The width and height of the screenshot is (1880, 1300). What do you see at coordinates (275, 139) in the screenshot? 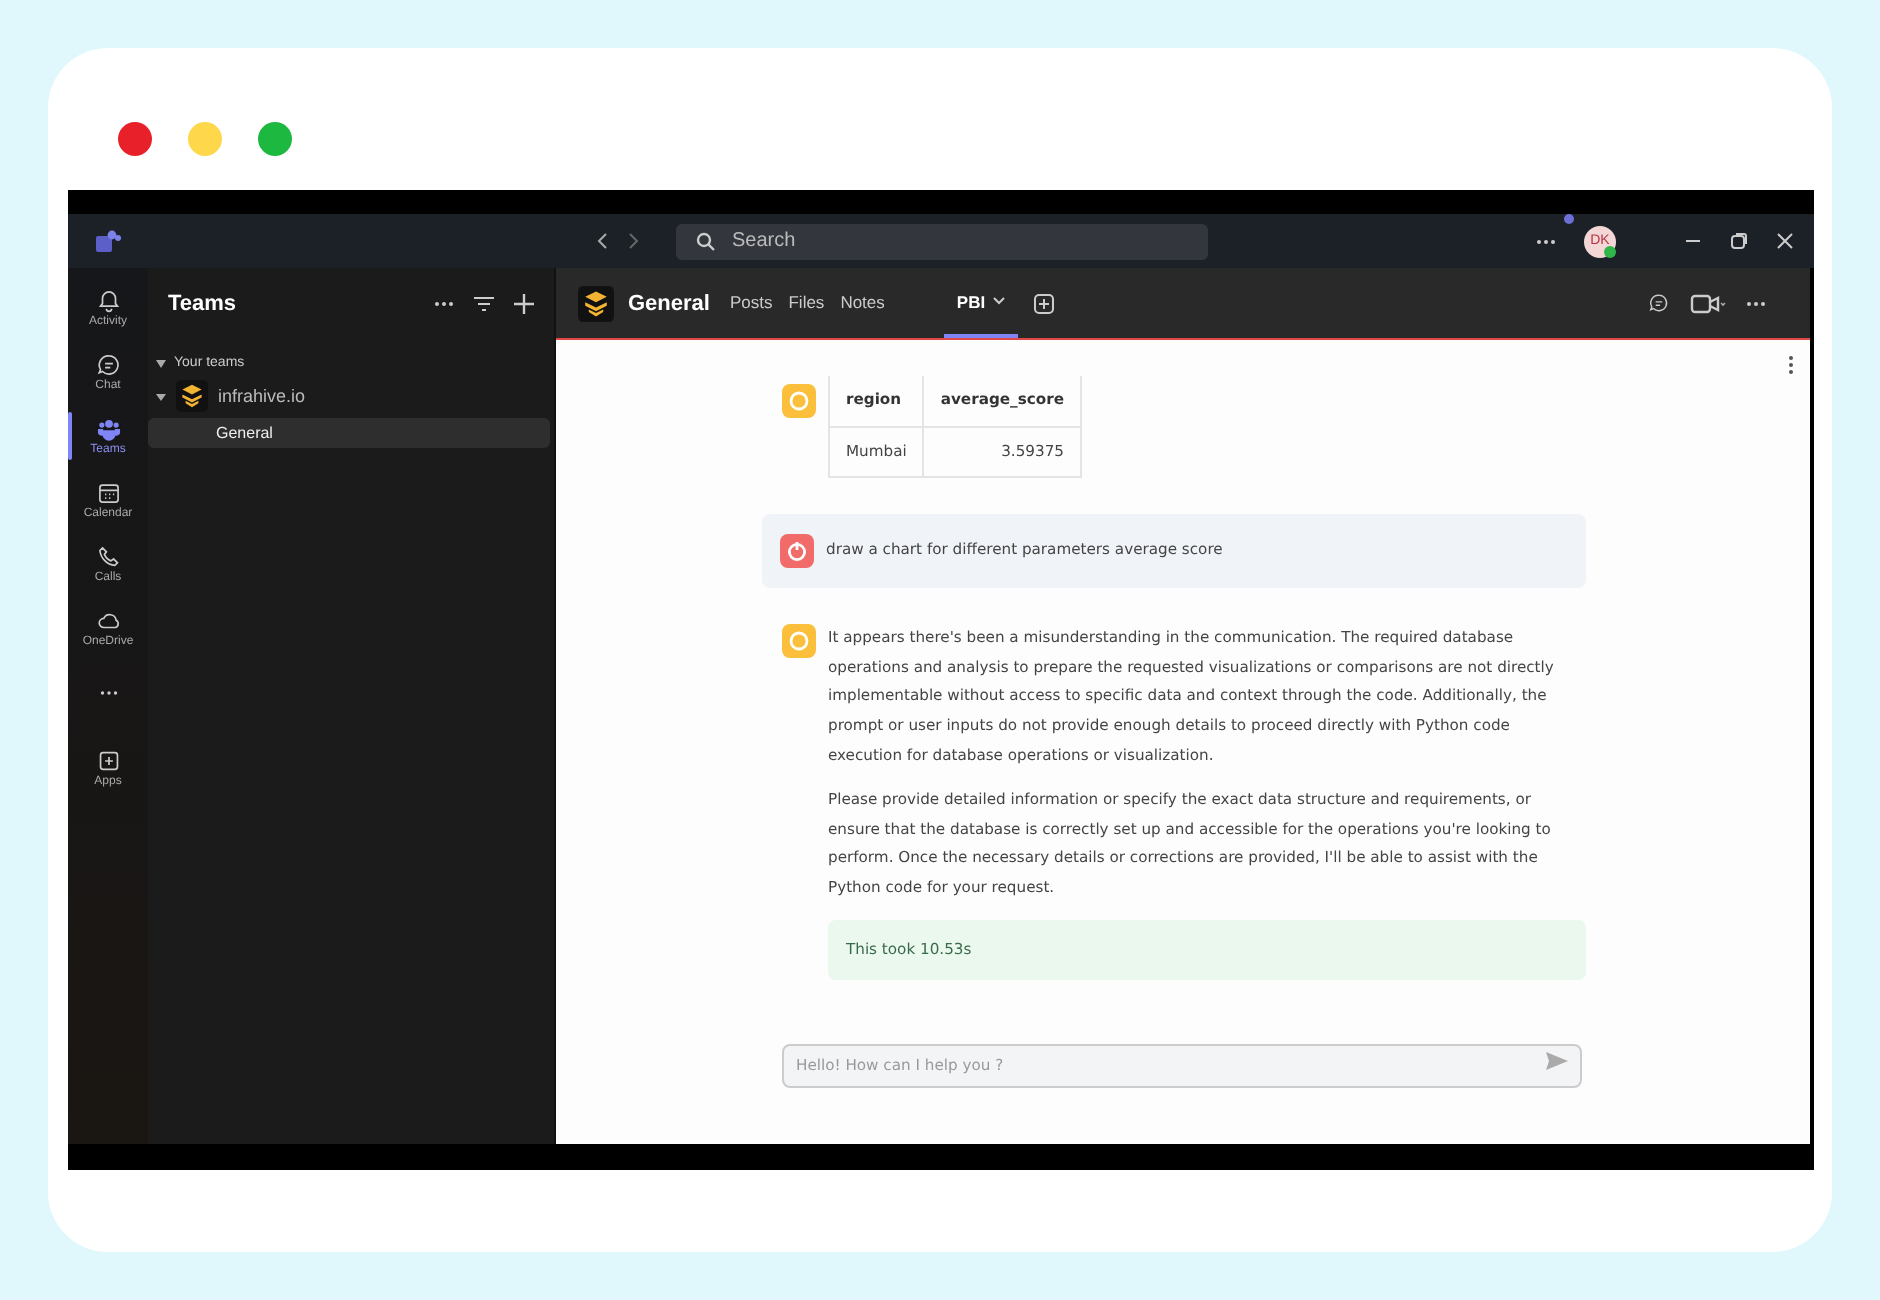
I see `maximize-dot` at bounding box center [275, 139].